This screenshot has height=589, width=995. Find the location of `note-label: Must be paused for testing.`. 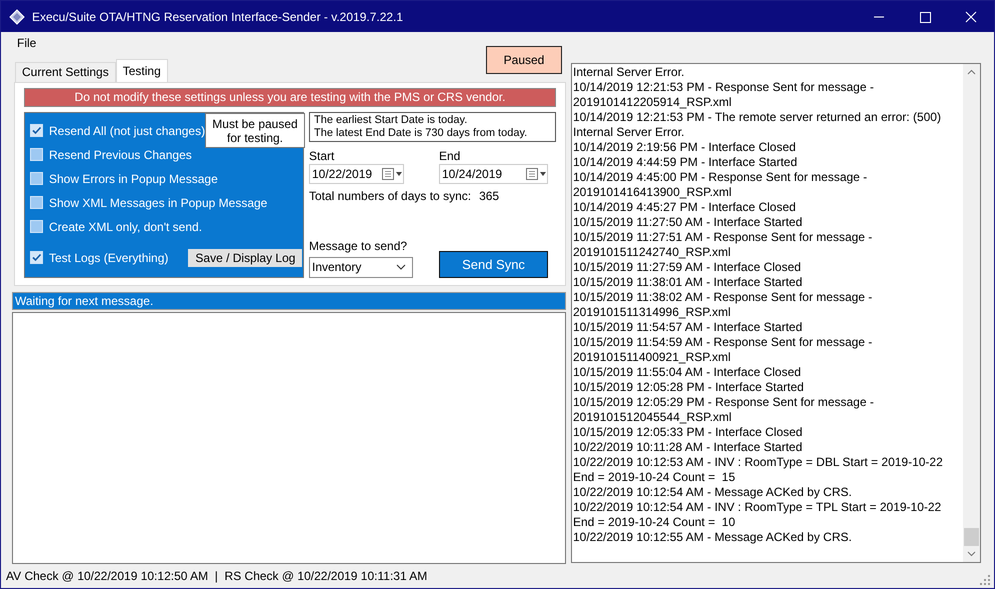

note-label: Must be paused for testing. is located at coordinates (255, 130).